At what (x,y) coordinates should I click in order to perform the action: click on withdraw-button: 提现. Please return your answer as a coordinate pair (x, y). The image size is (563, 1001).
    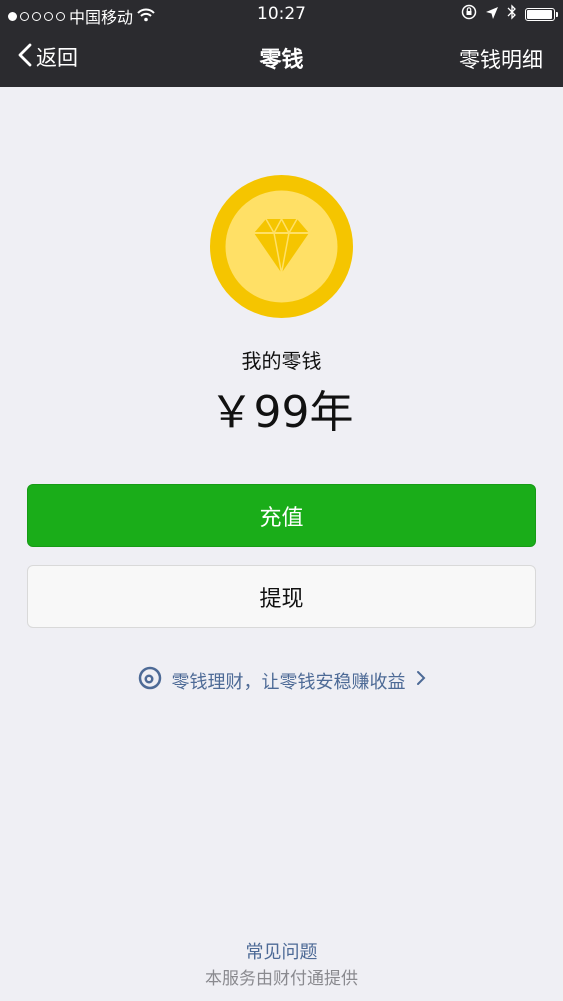
    Looking at the image, I should click on (281, 596).